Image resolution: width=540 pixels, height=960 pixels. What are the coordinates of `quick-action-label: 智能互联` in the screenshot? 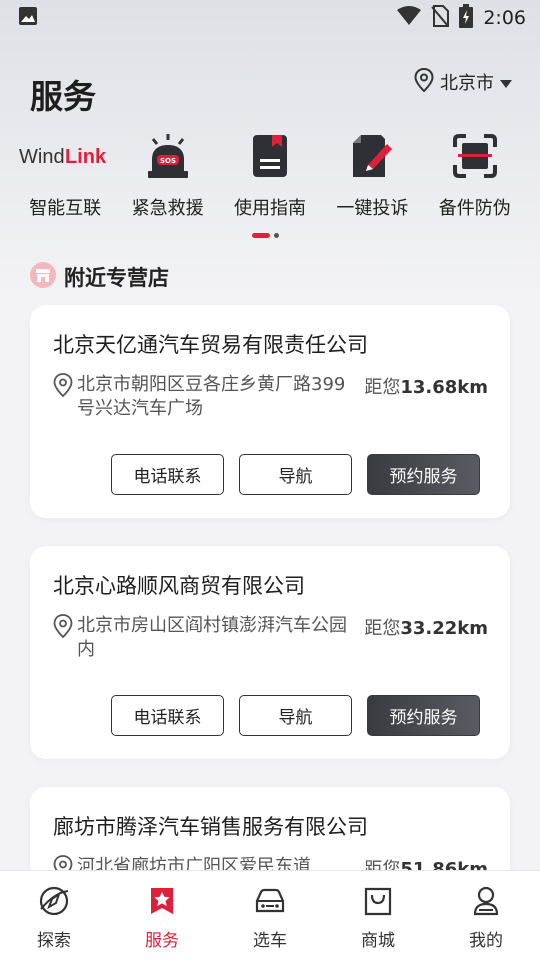 It's located at (65, 208).